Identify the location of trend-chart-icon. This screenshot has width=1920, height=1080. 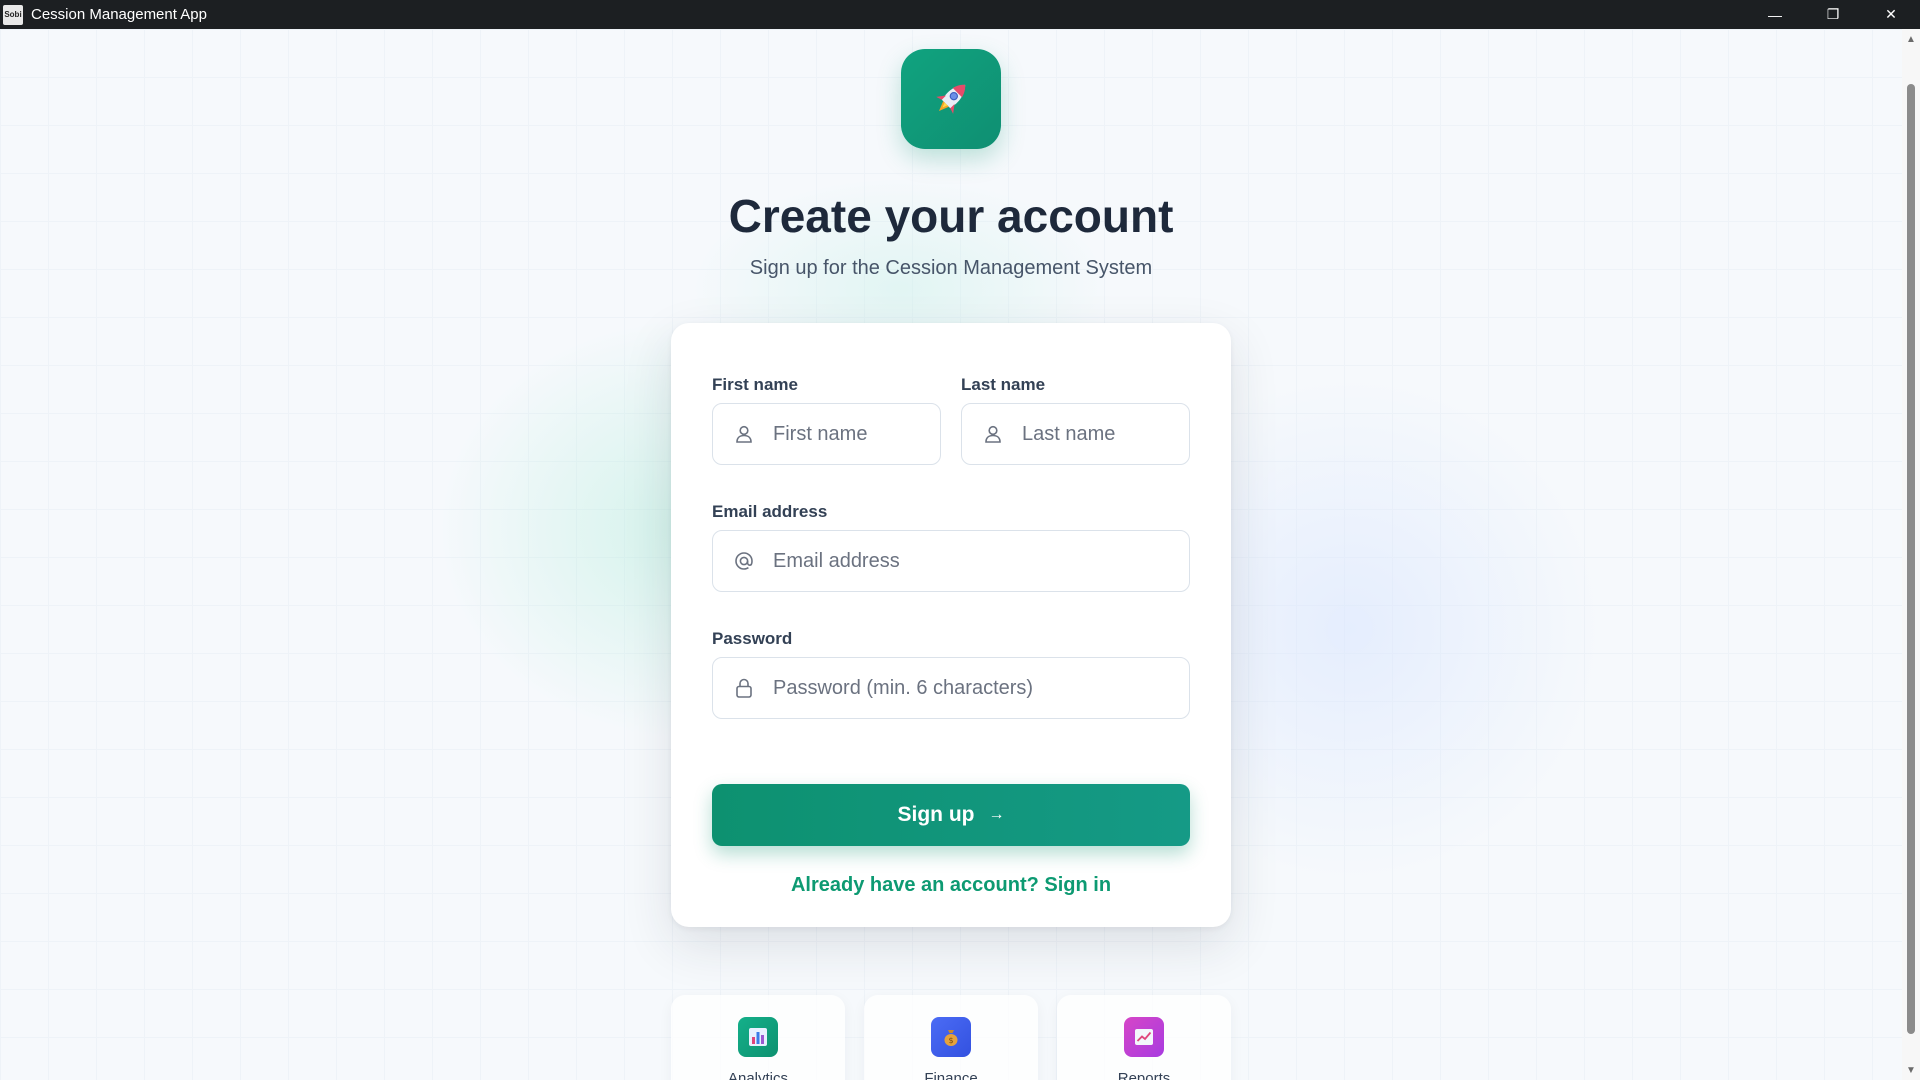
(1144, 1037).